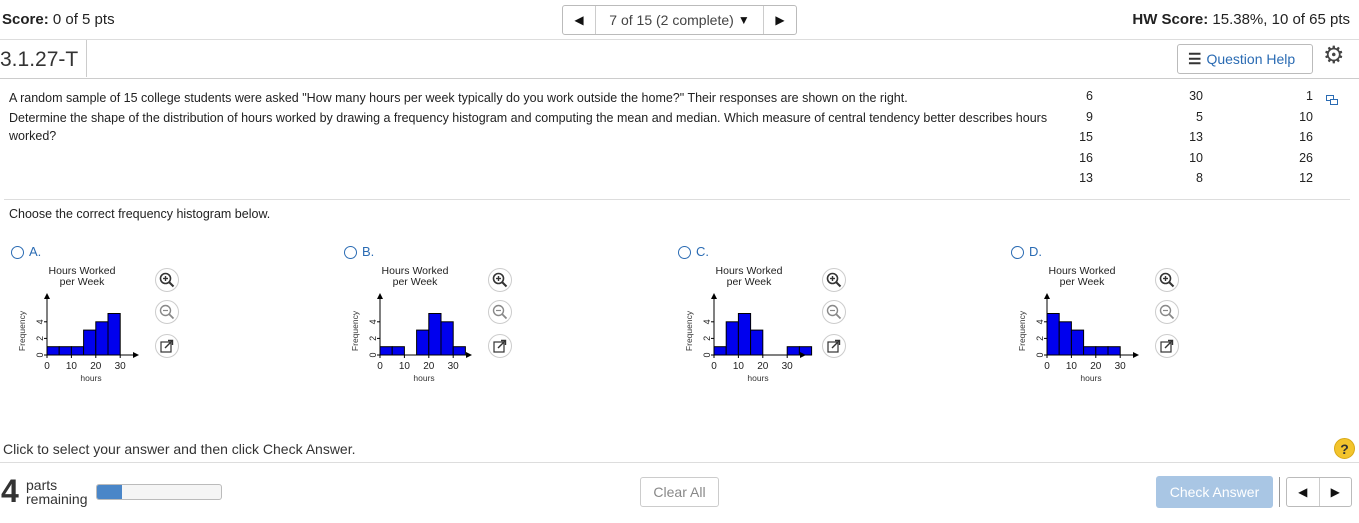 The image size is (1359, 523). I want to click on option-d-radio, so click(1017, 252).